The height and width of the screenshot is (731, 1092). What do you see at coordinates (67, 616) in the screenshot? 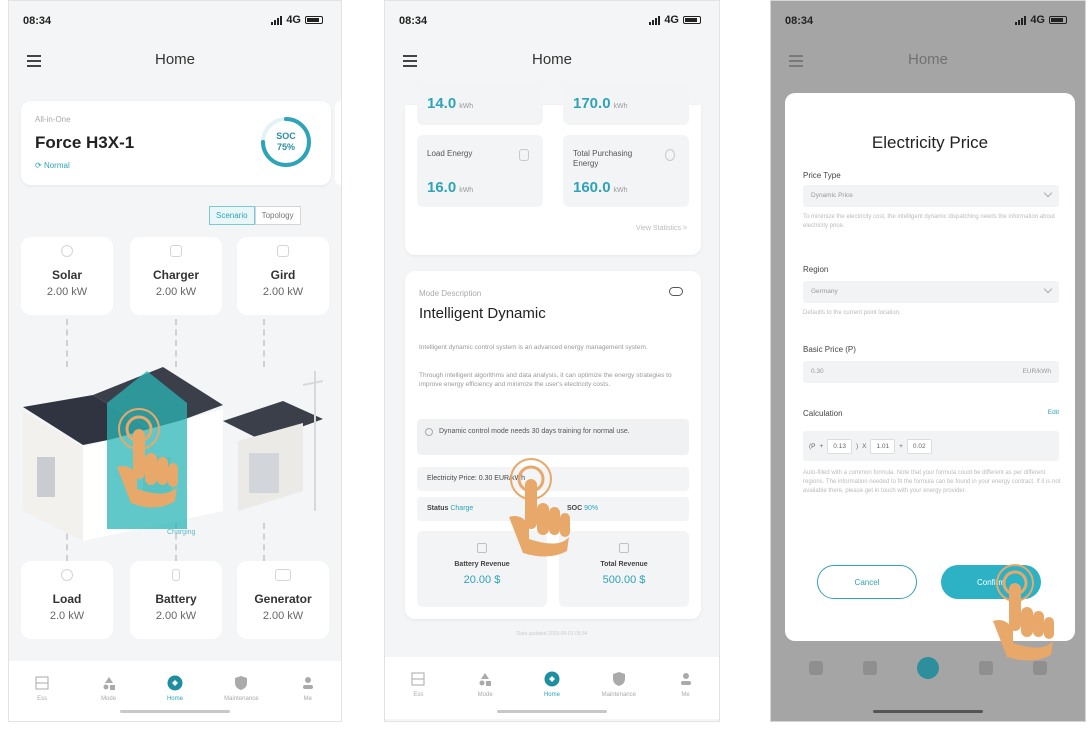
I see `tile-value: 2.0 kW` at bounding box center [67, 616].